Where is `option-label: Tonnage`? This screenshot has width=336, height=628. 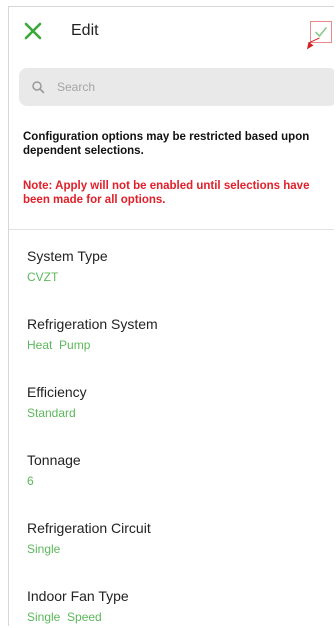 option-label: Tonnage is located at coordinates (54, 460).